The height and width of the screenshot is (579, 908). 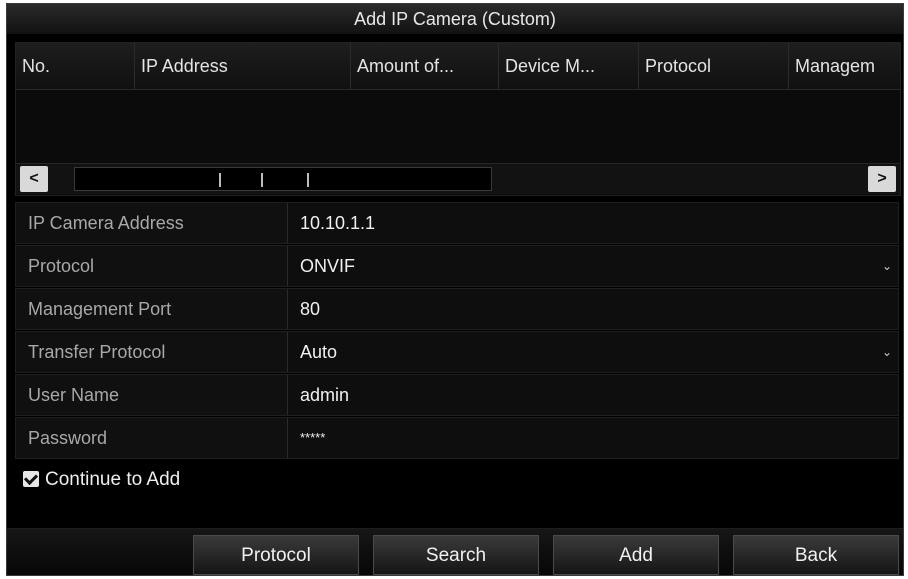 What do you see at coordinates (113, 479) in the screenshot?
I see `continue-to-add-label: Continue to Add` at bounding box center [113, 479].